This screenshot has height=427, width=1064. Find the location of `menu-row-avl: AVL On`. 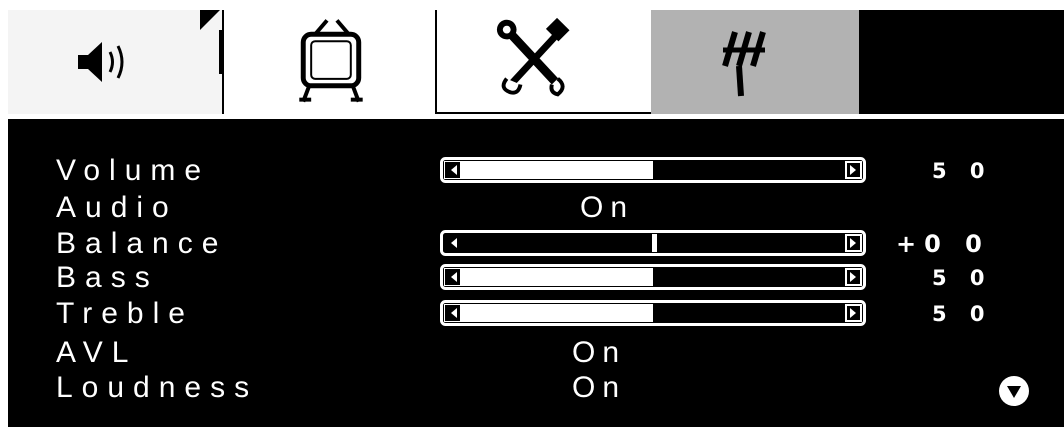

menu-row-avl: AVL On is located at coordinates (536, 353).